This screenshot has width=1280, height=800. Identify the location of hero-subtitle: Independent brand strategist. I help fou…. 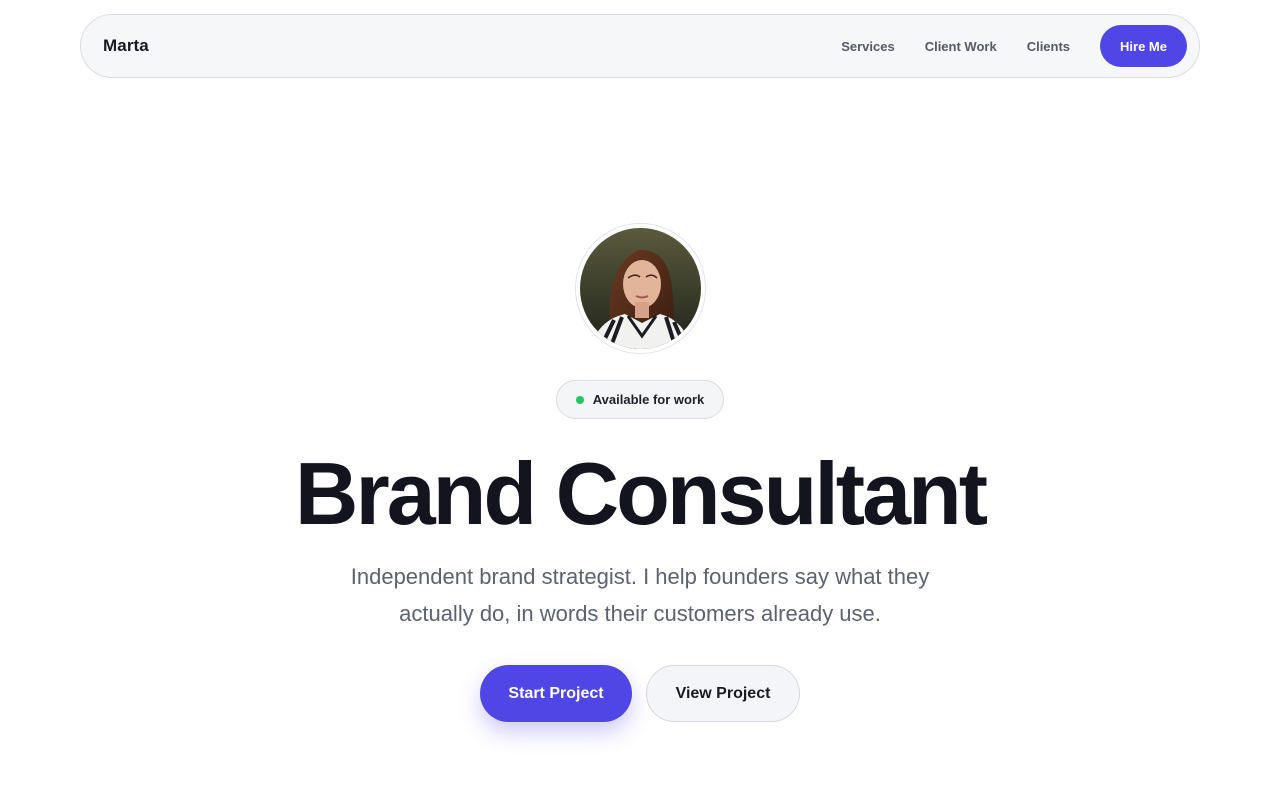
(640, 595).